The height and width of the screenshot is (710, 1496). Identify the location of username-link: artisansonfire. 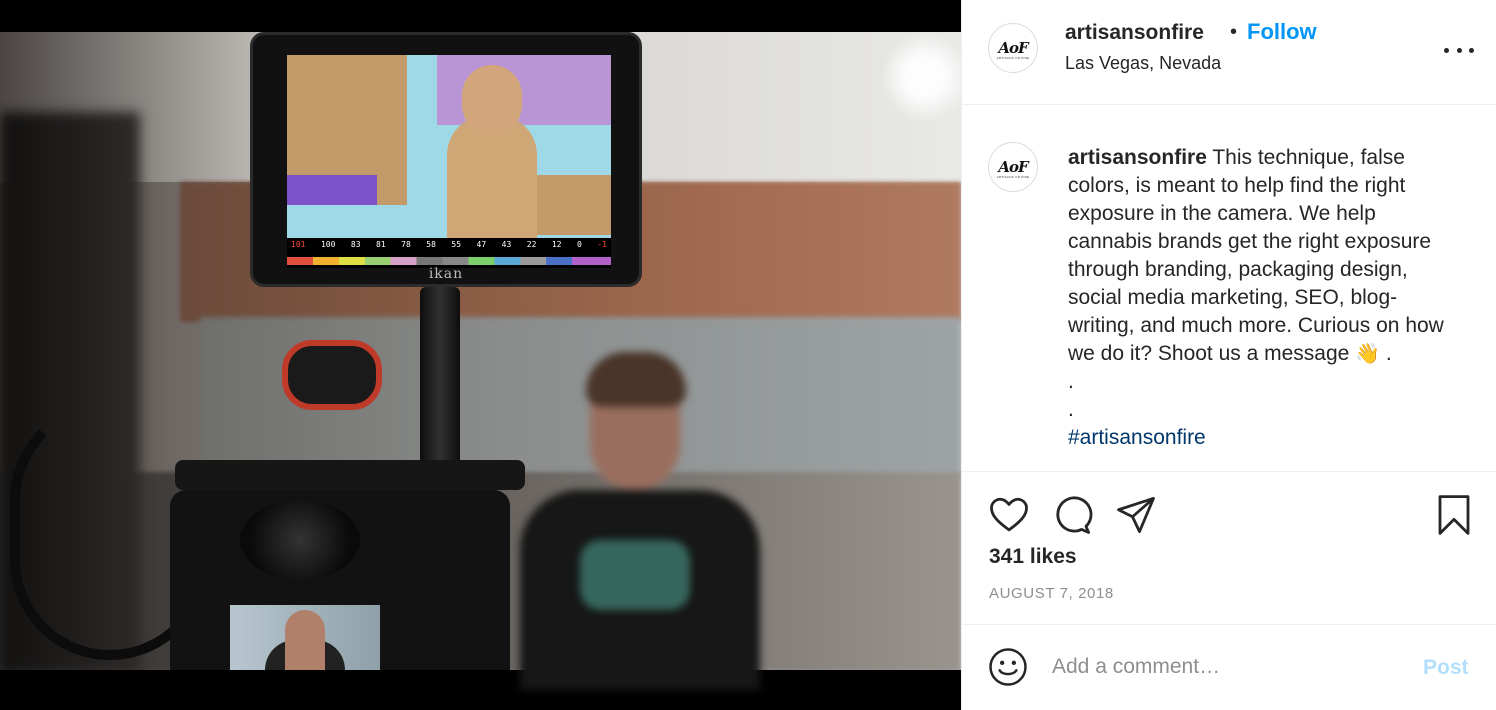
(1134, 33).